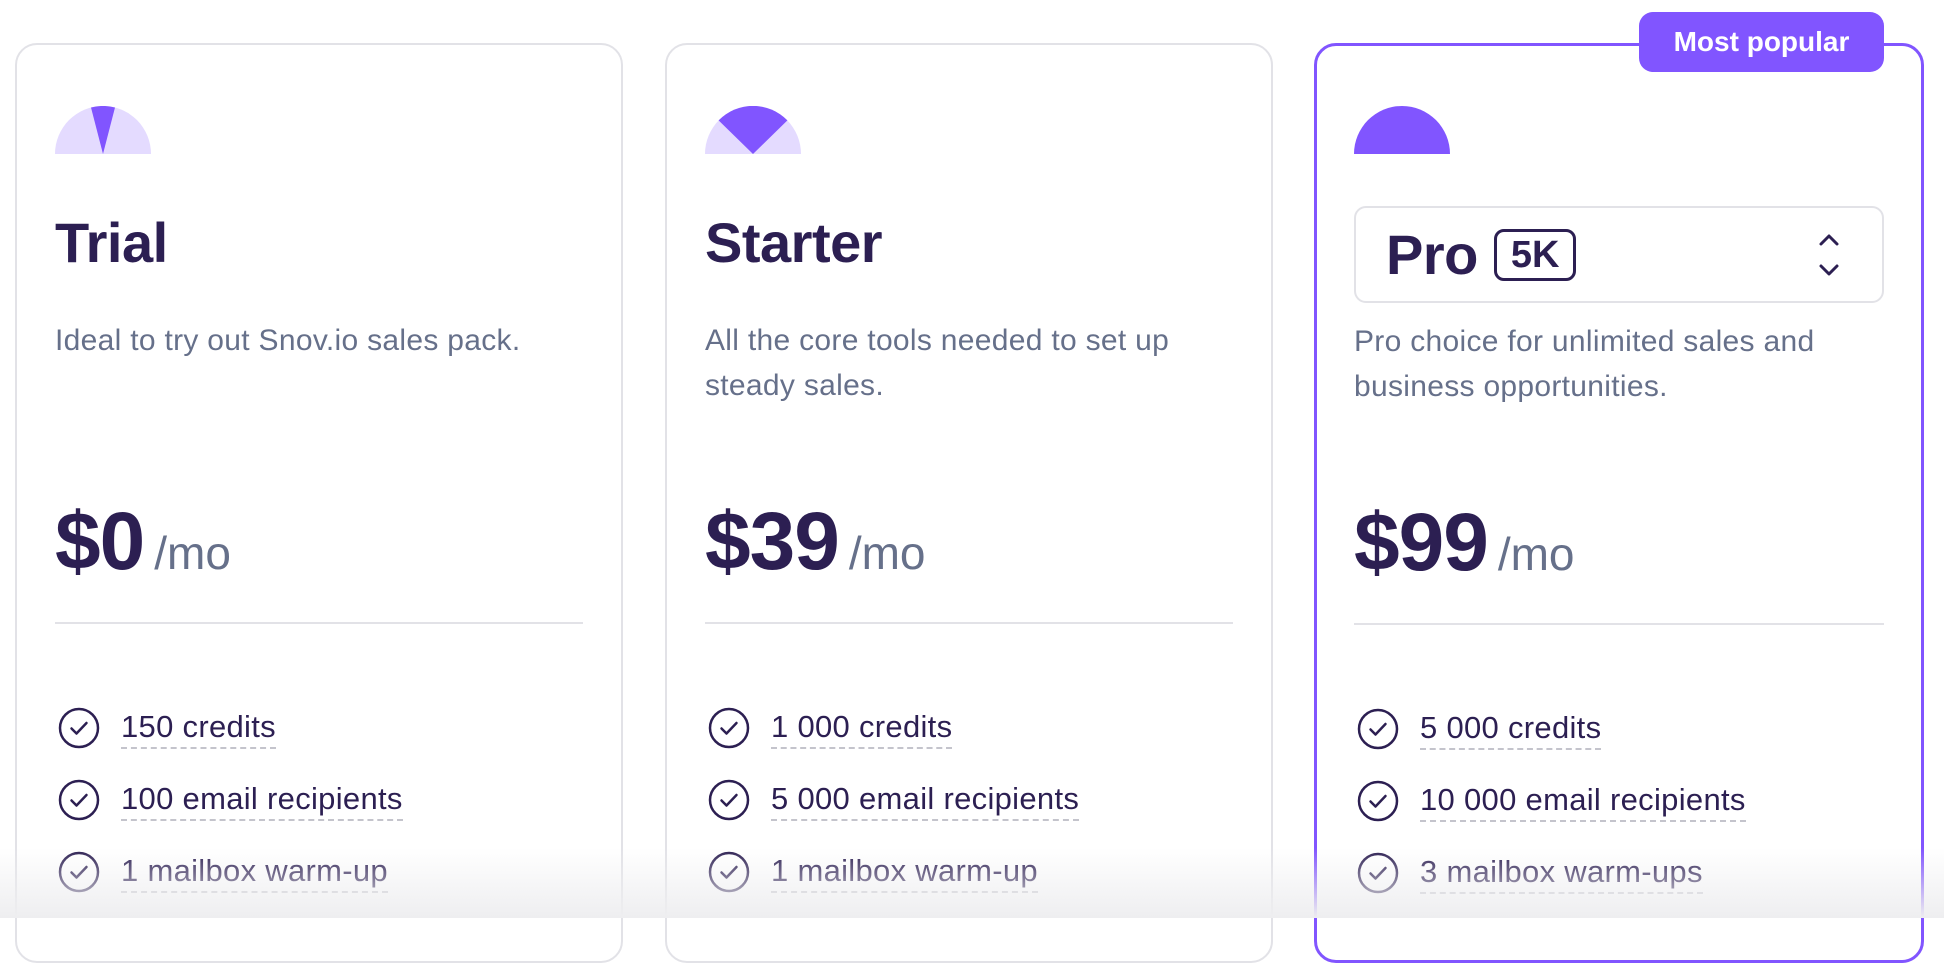 Image resolution: width=1944 pixels, height=963 pixels. What do you see at coordinates (1561, 873) in the screenshot?
I see `feature-label: 3 mailbox warm-ups` at bounding box center [1561, 873].